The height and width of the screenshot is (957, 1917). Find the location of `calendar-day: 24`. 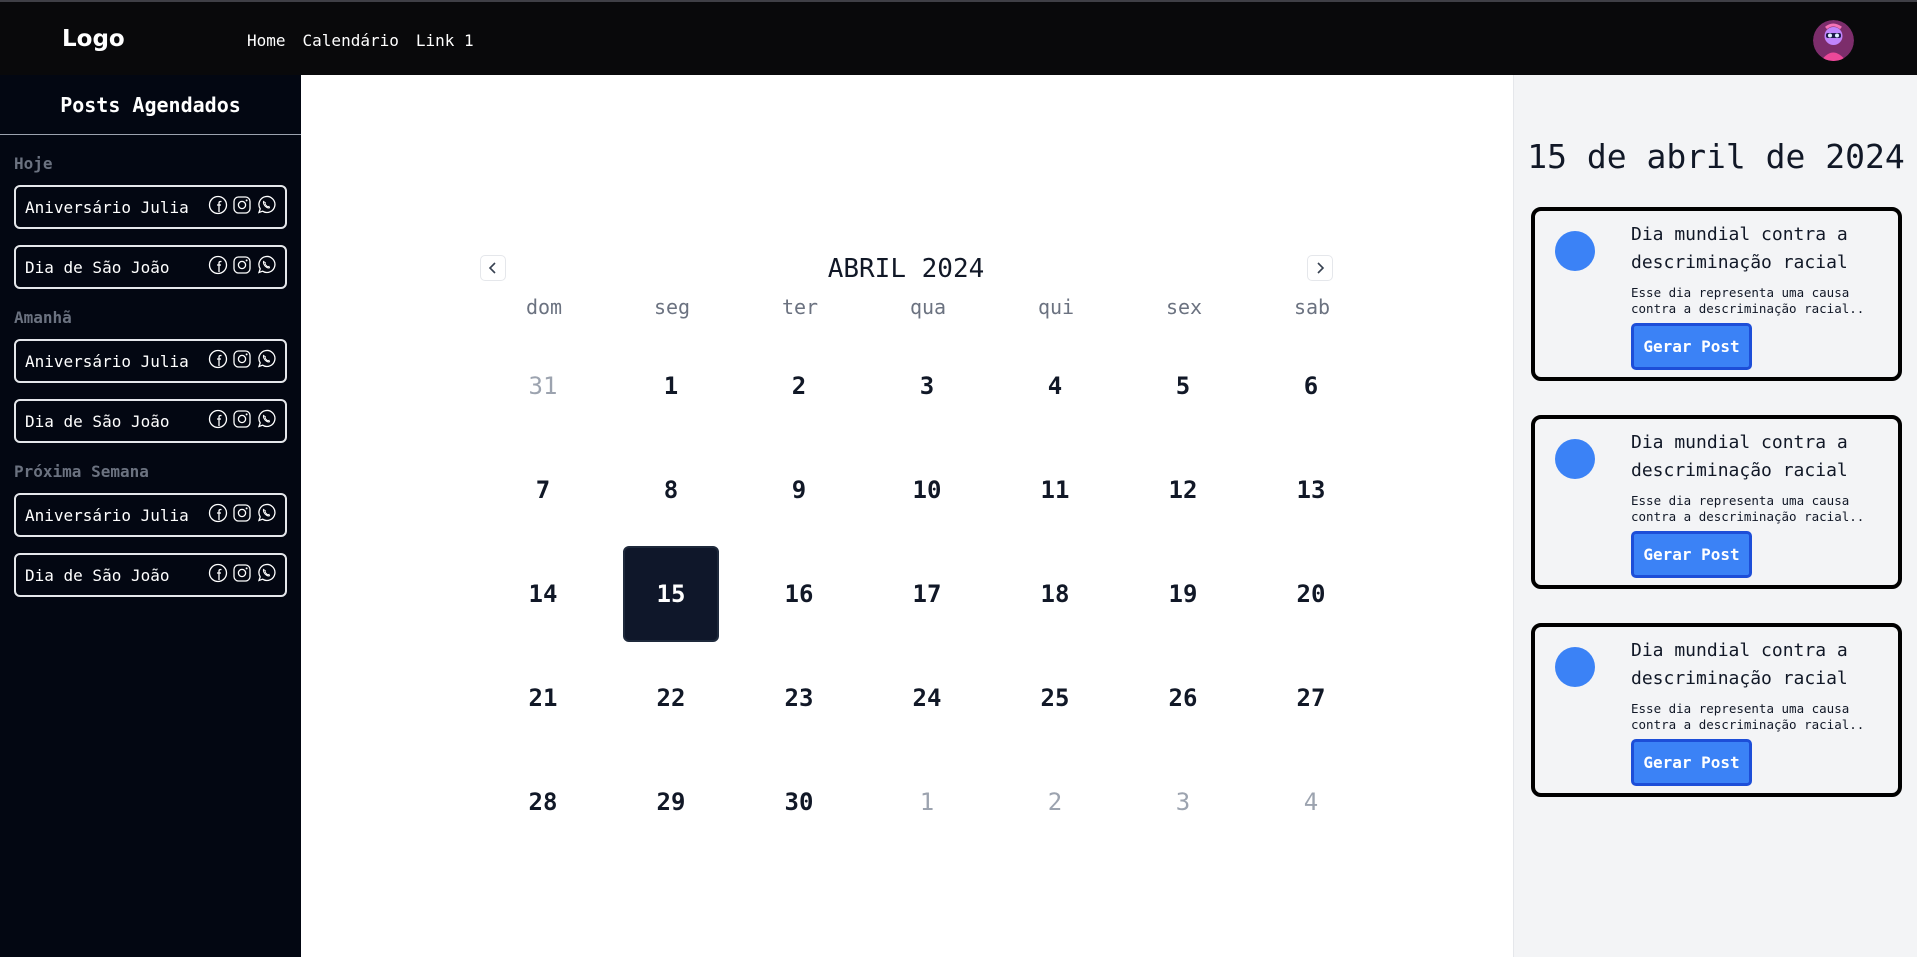

calendar-day: 24 is located at coordinates (927, 698).